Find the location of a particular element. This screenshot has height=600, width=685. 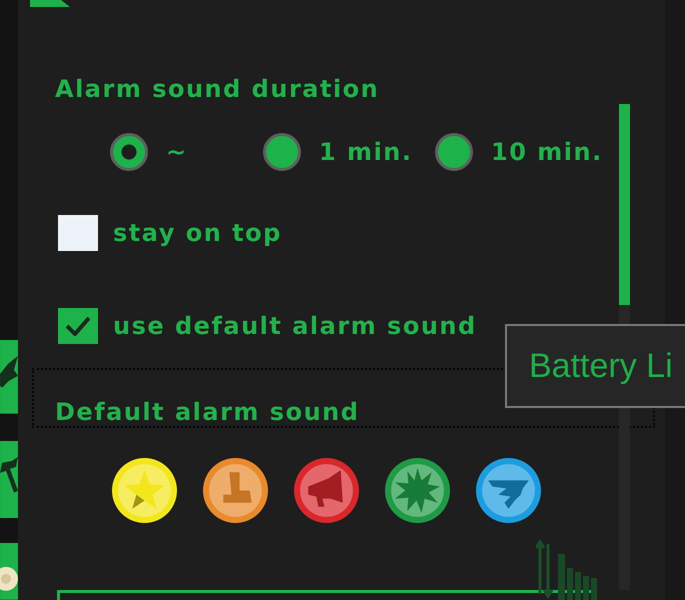

section-heading: Alarm sound duration is located at coordinates (217, 89).